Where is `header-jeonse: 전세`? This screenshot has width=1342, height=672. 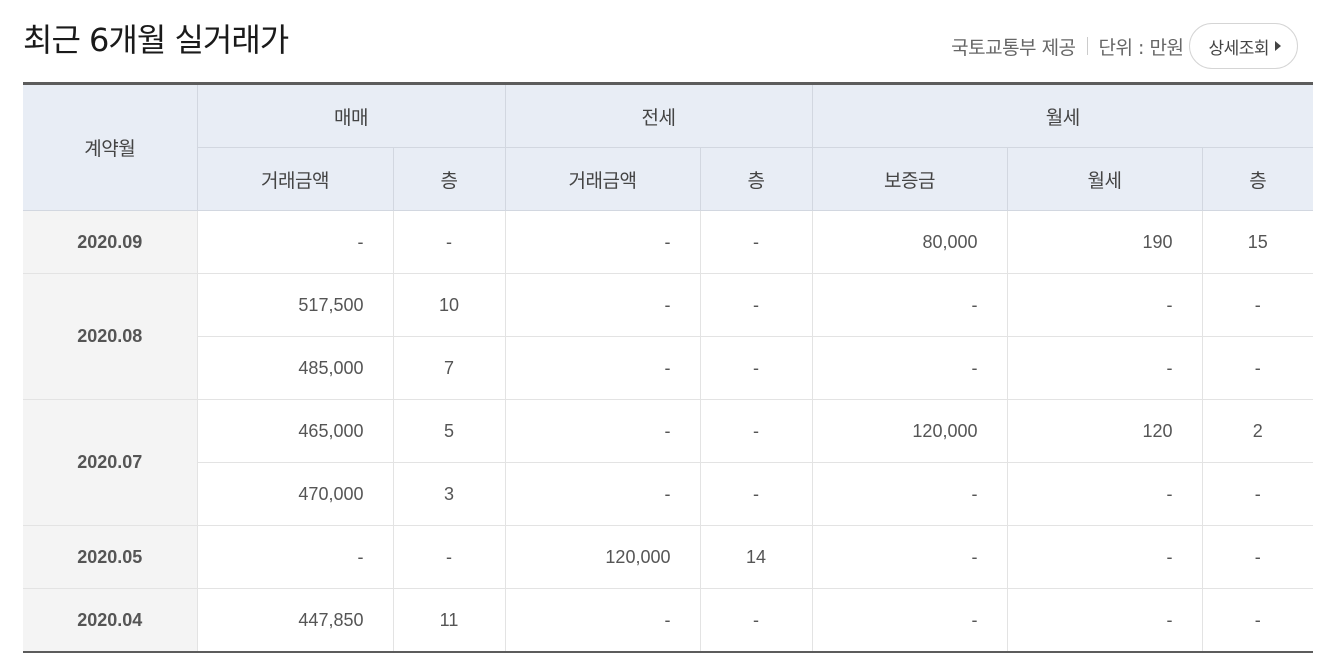
header-jeonse: 전세 is located at coordinates (659, 115).